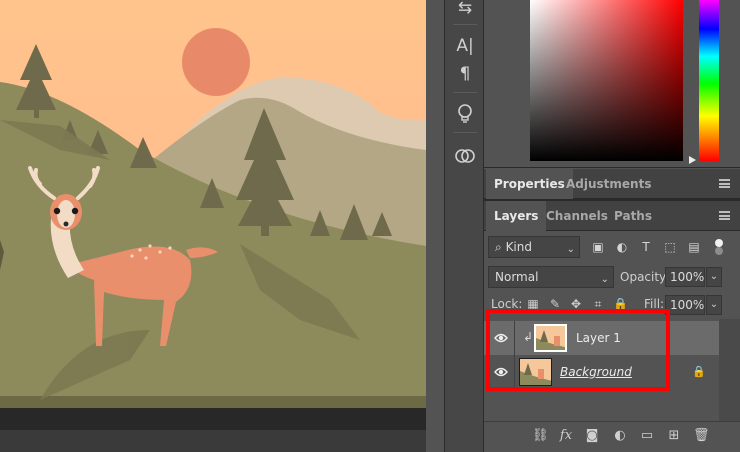  I want to click on canvas-gutter, so click(435, 226).